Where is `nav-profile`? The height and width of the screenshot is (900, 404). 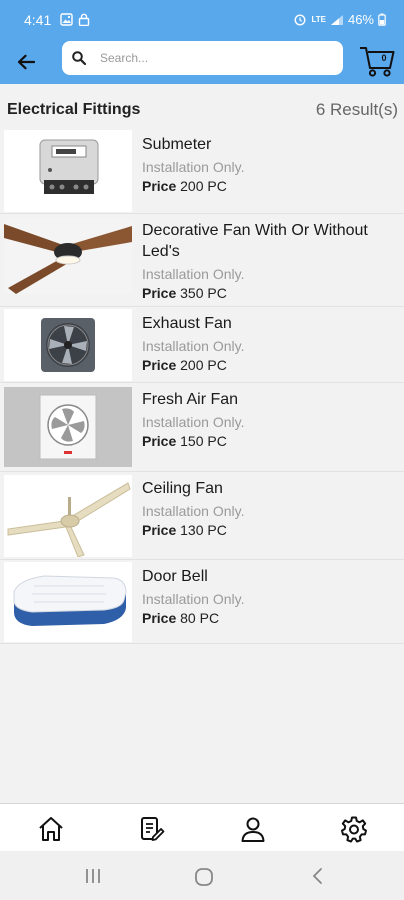 nav-profile is located at coordinates (253, 829).